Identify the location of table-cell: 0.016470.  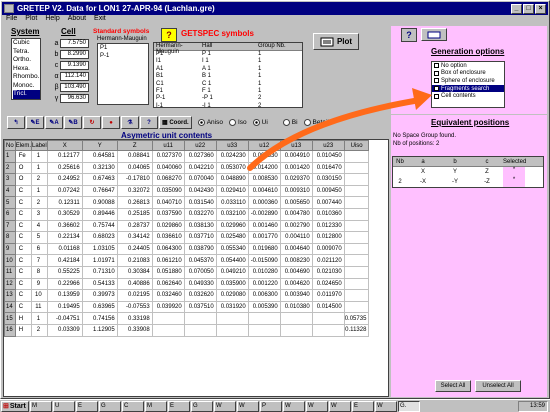
(328, 168).